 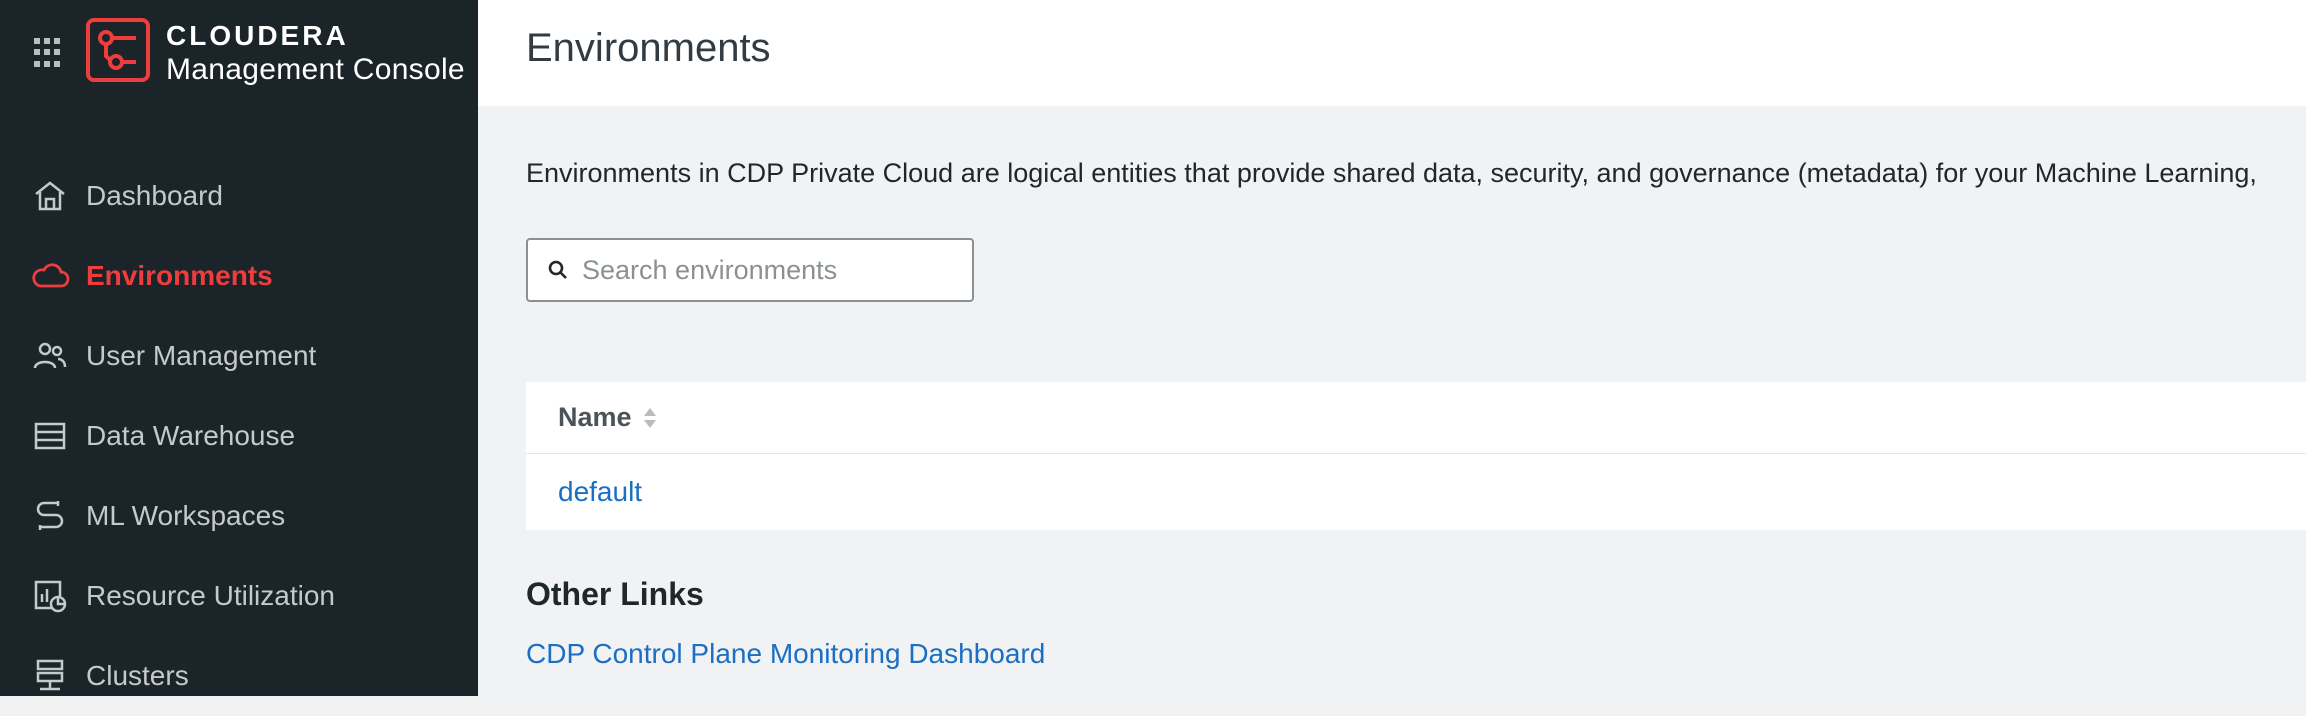 What do you see at coordinates (201, 355) in the screenshot?
I see `sidebar-item-label: User Management` at bounding box center [201, 355].